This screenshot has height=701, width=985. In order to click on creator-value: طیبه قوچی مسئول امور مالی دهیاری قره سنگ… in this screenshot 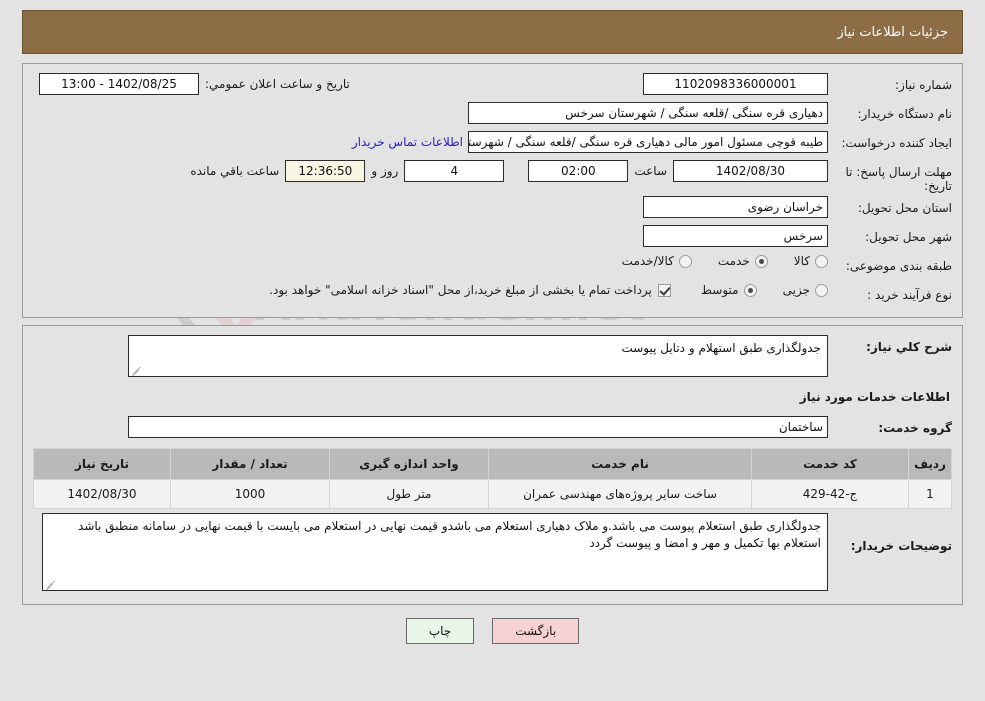, I will do `click(648, 142)`.